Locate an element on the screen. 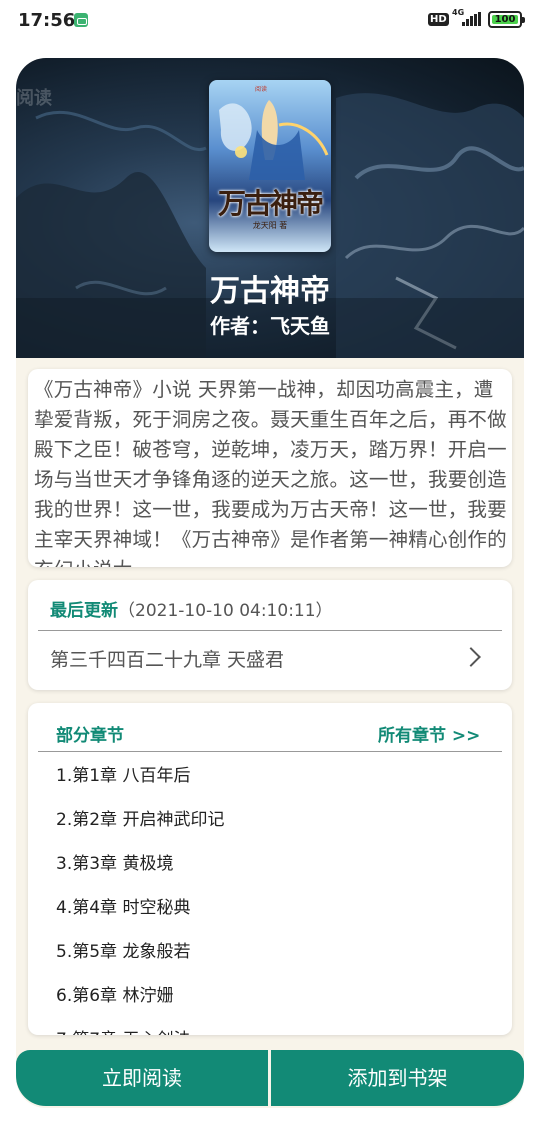 The width and height of the screenshot is (540, 1122). status-time: 17:56 is located at coordinates (47, 20).